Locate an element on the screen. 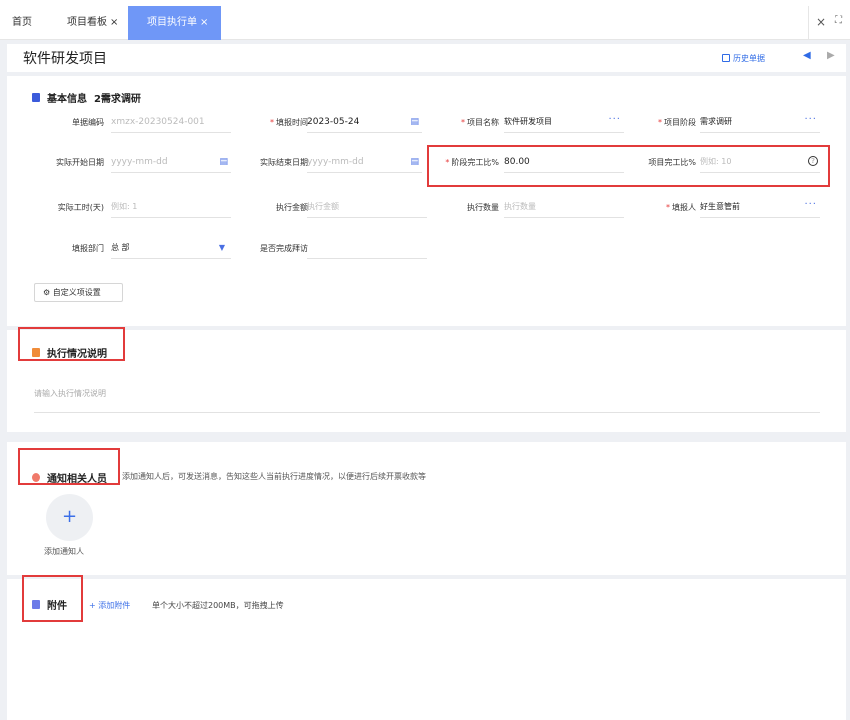  tab-home-label: 首页 is located at coordinates (22, 22).